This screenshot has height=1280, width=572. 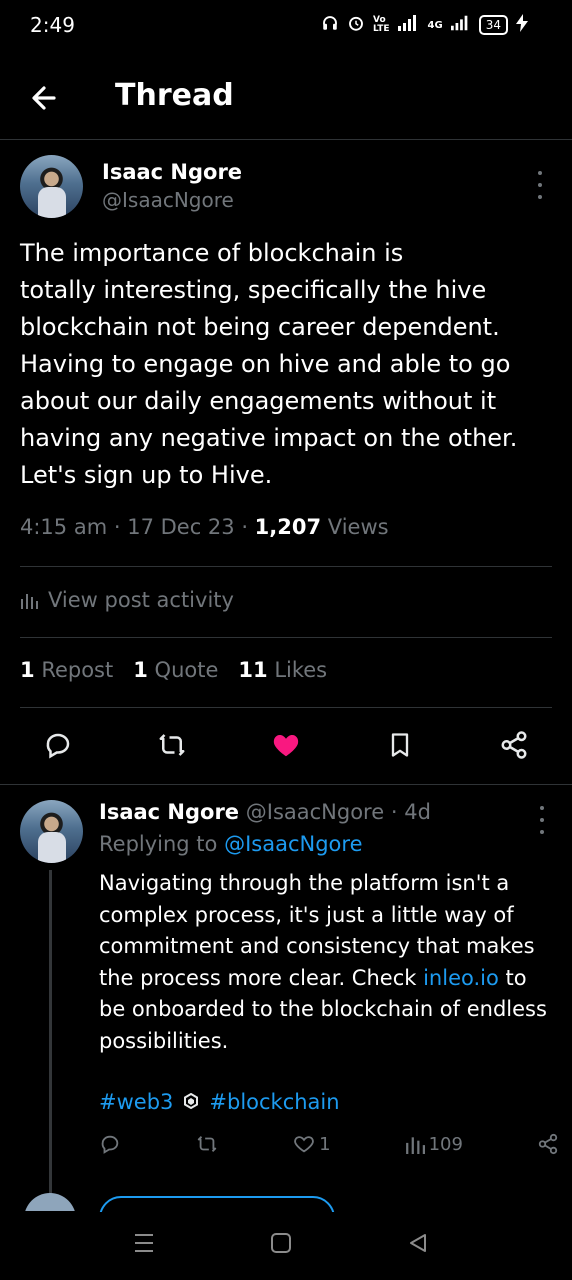 What do you see at coordinates (286, 26) in the screenshot?
I see `status-bar: 2:49 Vo LTE 4G 34` at bounding box center [286, 26].